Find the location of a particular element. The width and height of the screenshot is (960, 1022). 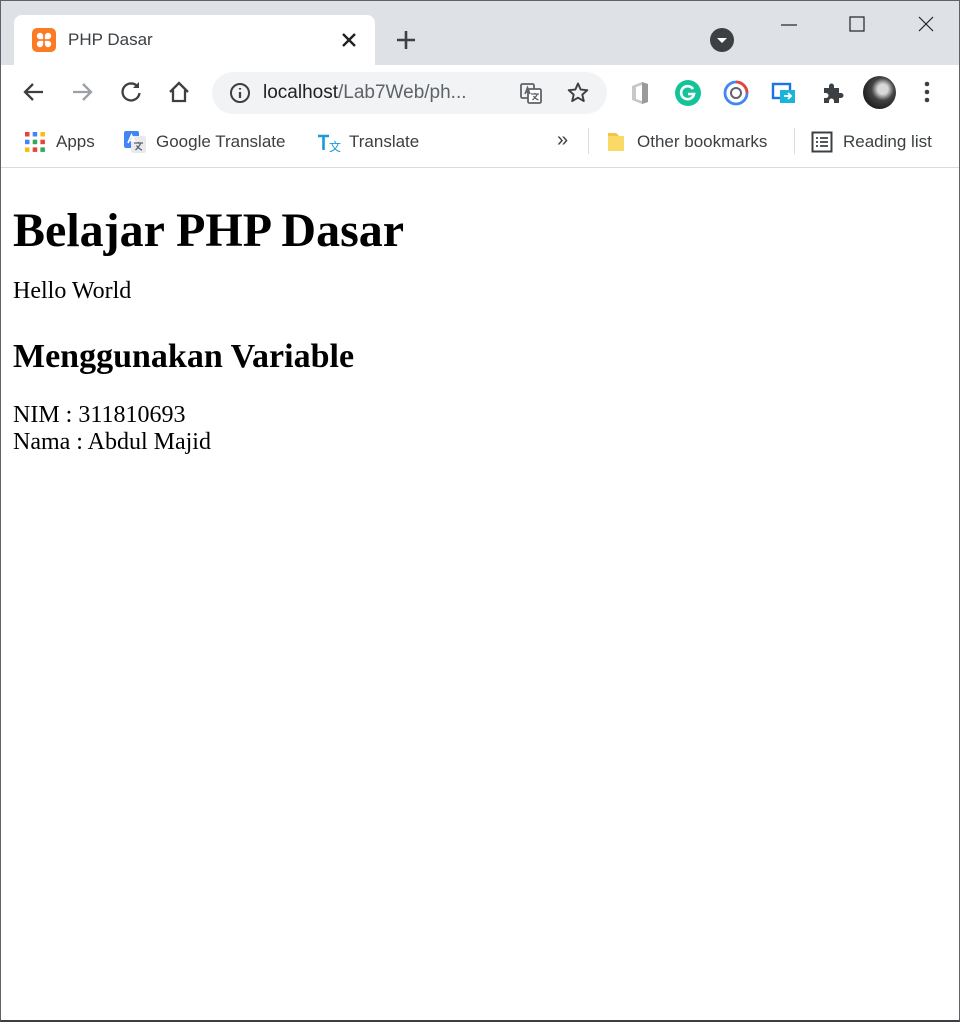

url-host: localhost is located at coordinates (300, 92).